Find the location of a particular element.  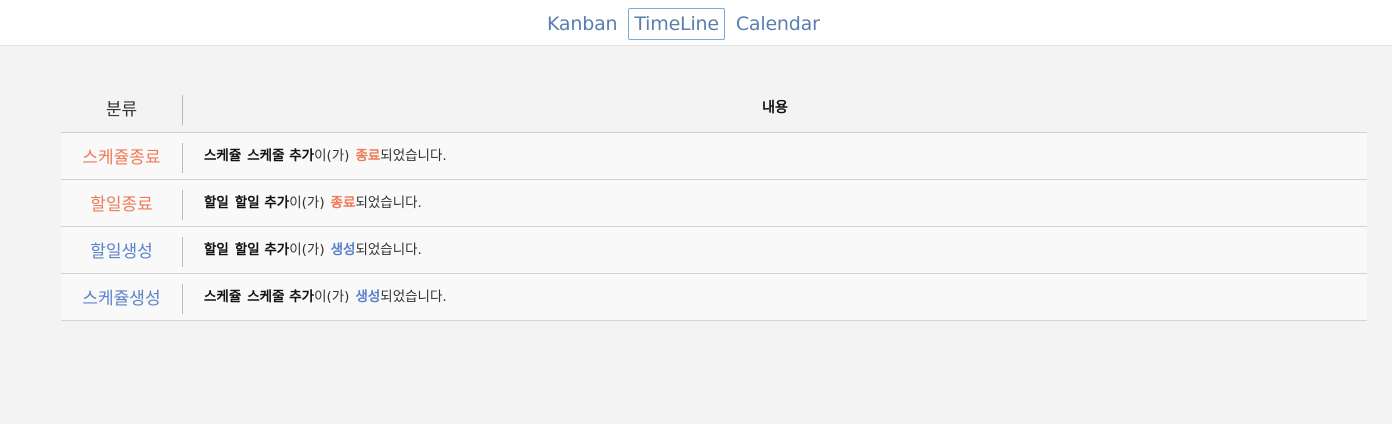

view-switcher: Kanban TimeLine Calendar is located at coordinates (683, 24).